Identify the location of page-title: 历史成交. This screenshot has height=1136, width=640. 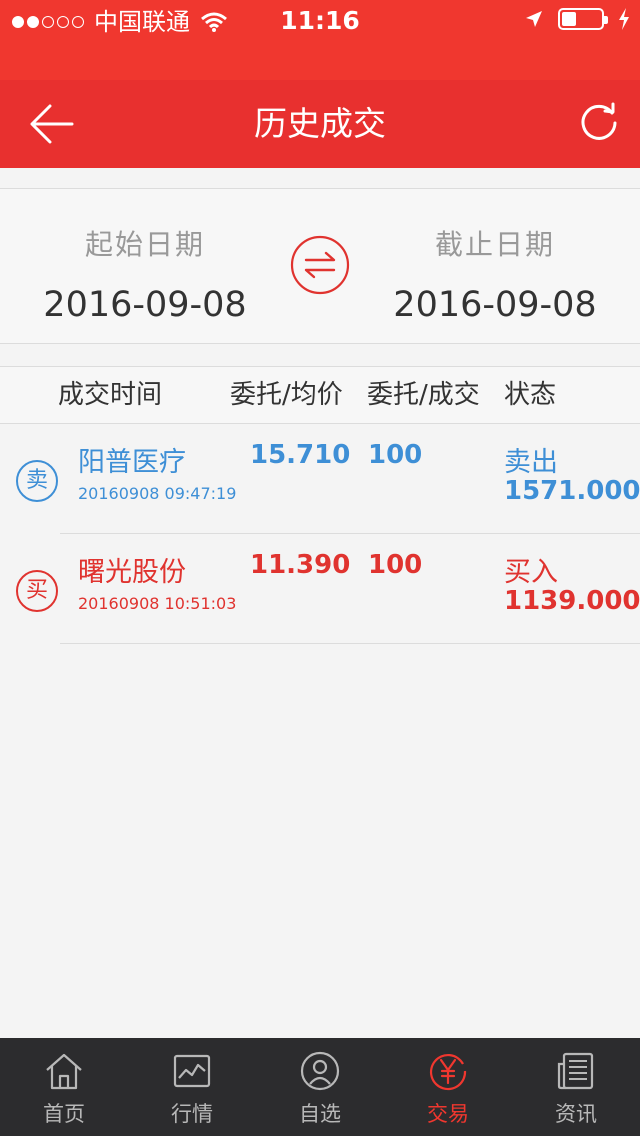
(320, 123).